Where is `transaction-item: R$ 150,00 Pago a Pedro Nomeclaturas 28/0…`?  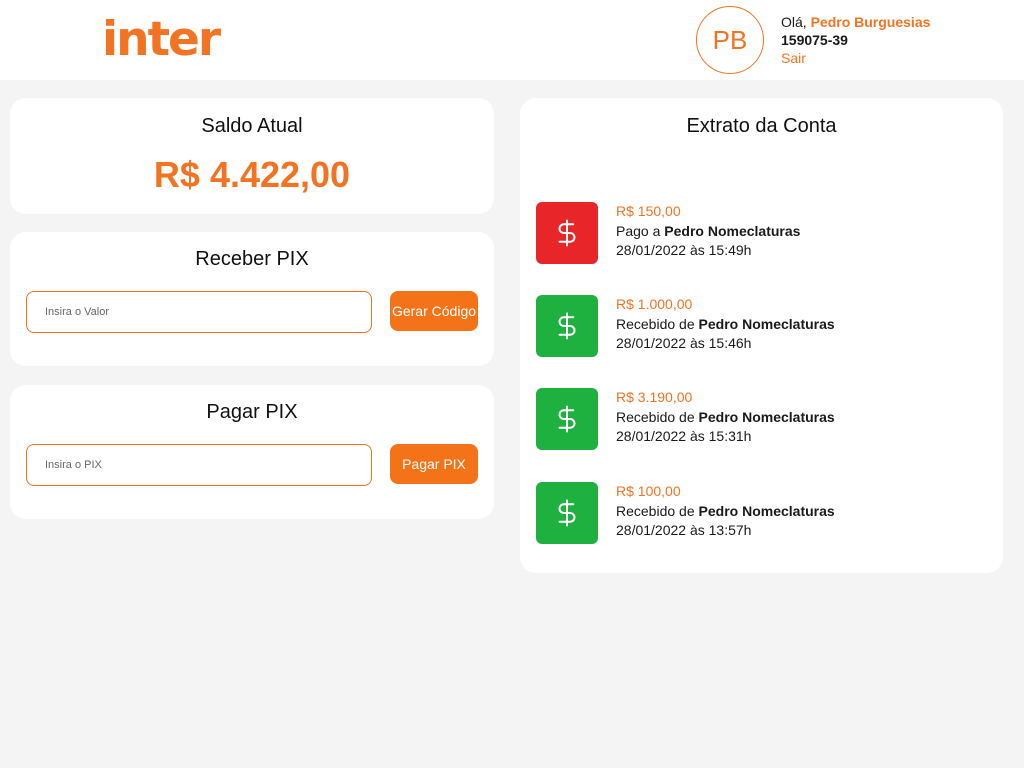 transaction-item: R$ 150,00 Pago a Pedro Nomeclaturas 28/0… is located at coordinates (761, 233).